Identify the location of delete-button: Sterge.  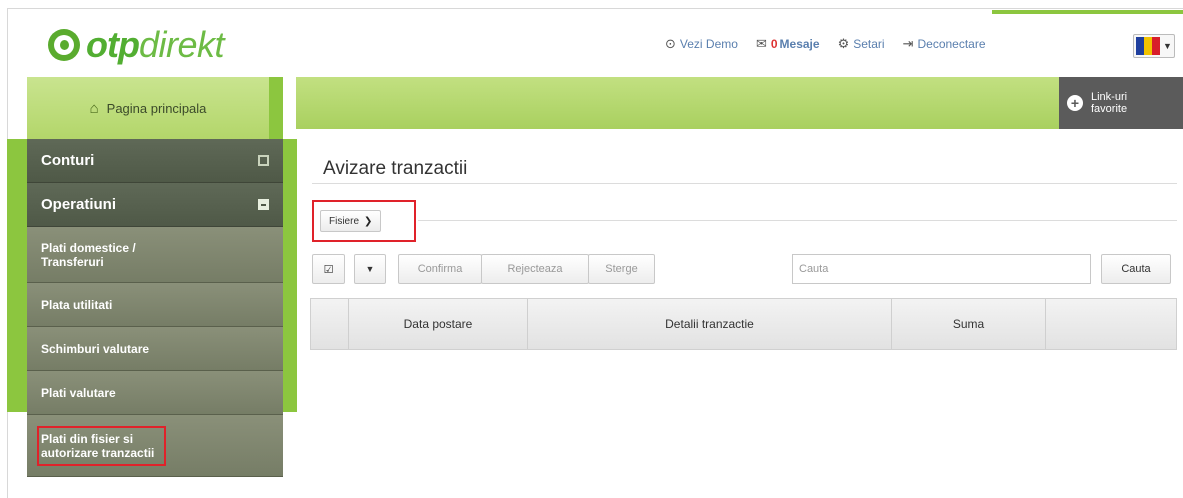
(621, 269).